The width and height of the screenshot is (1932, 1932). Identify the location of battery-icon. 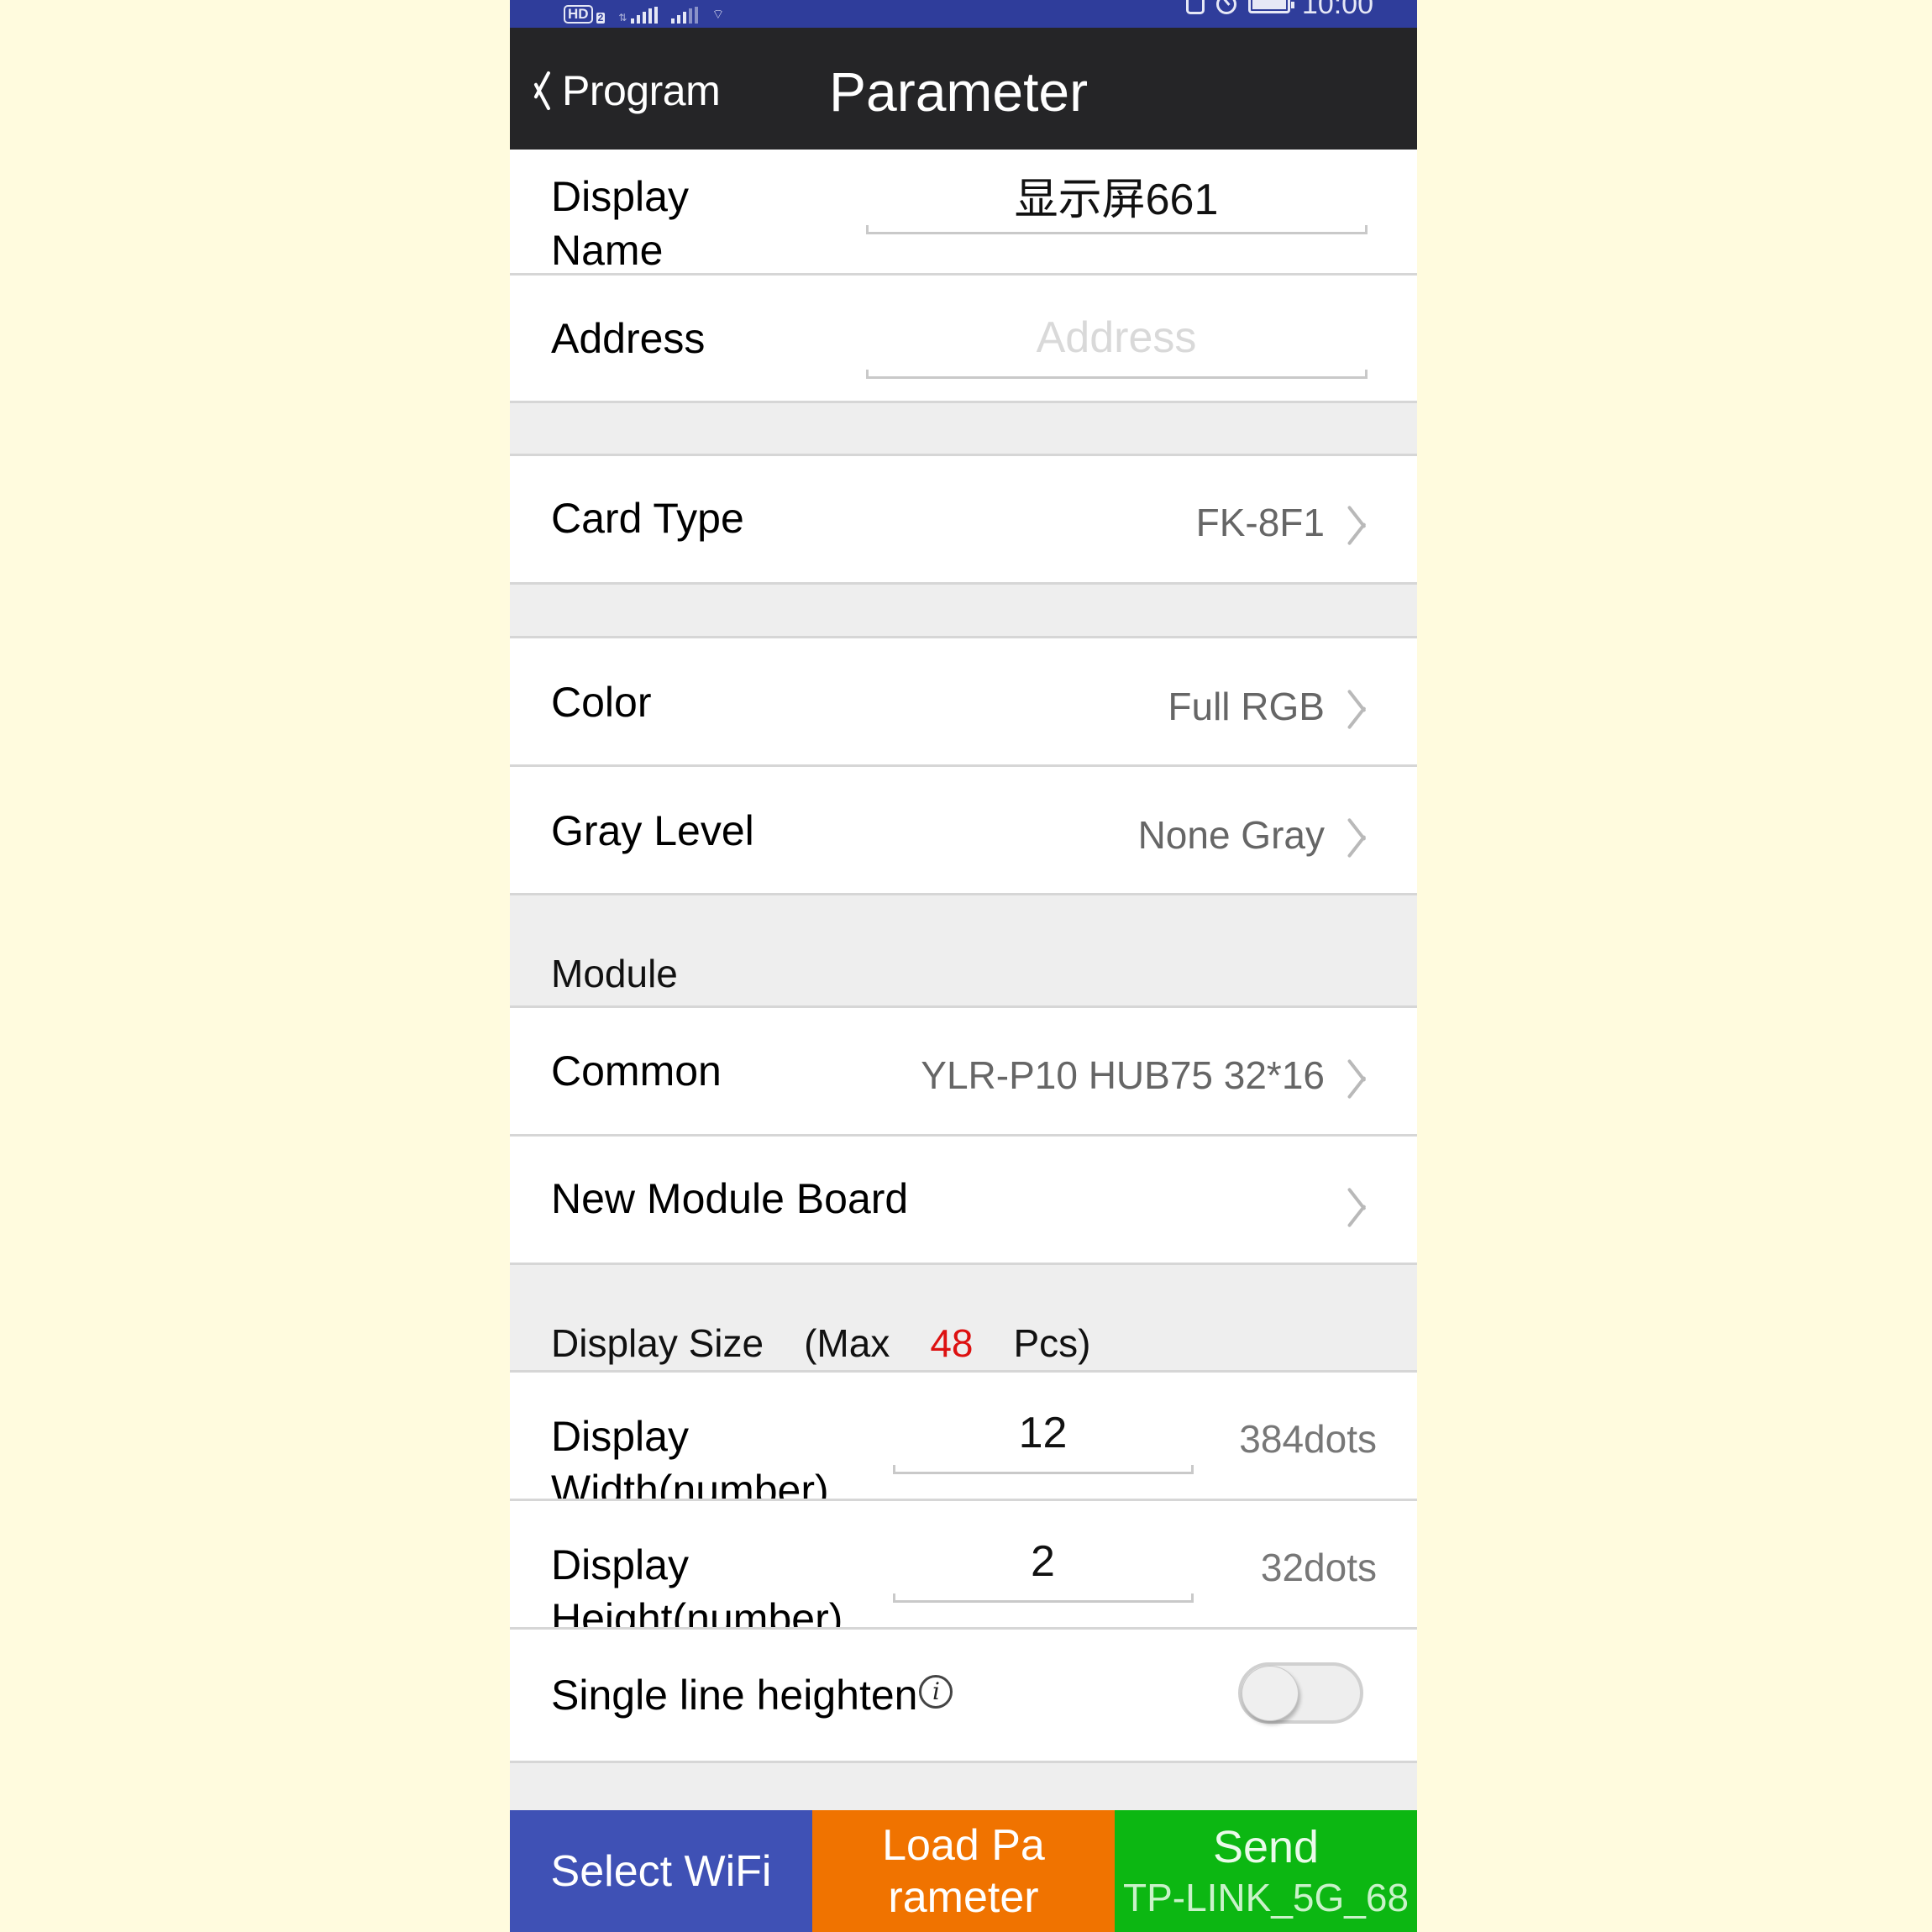
(1270, 6).